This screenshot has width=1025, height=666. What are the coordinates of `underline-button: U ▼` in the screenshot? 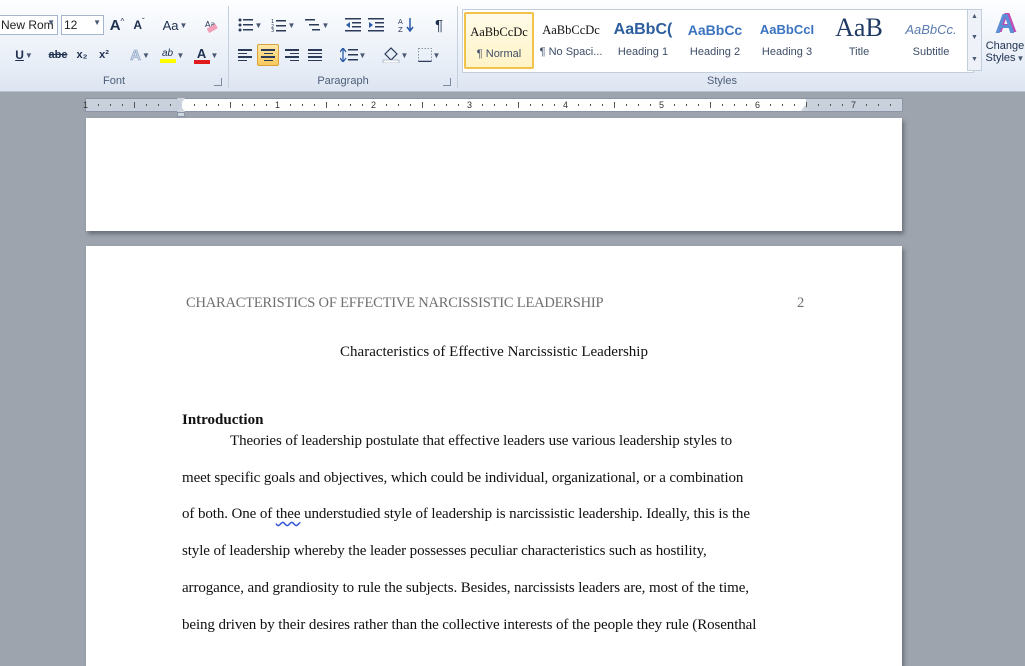 It's located at (24, 55).